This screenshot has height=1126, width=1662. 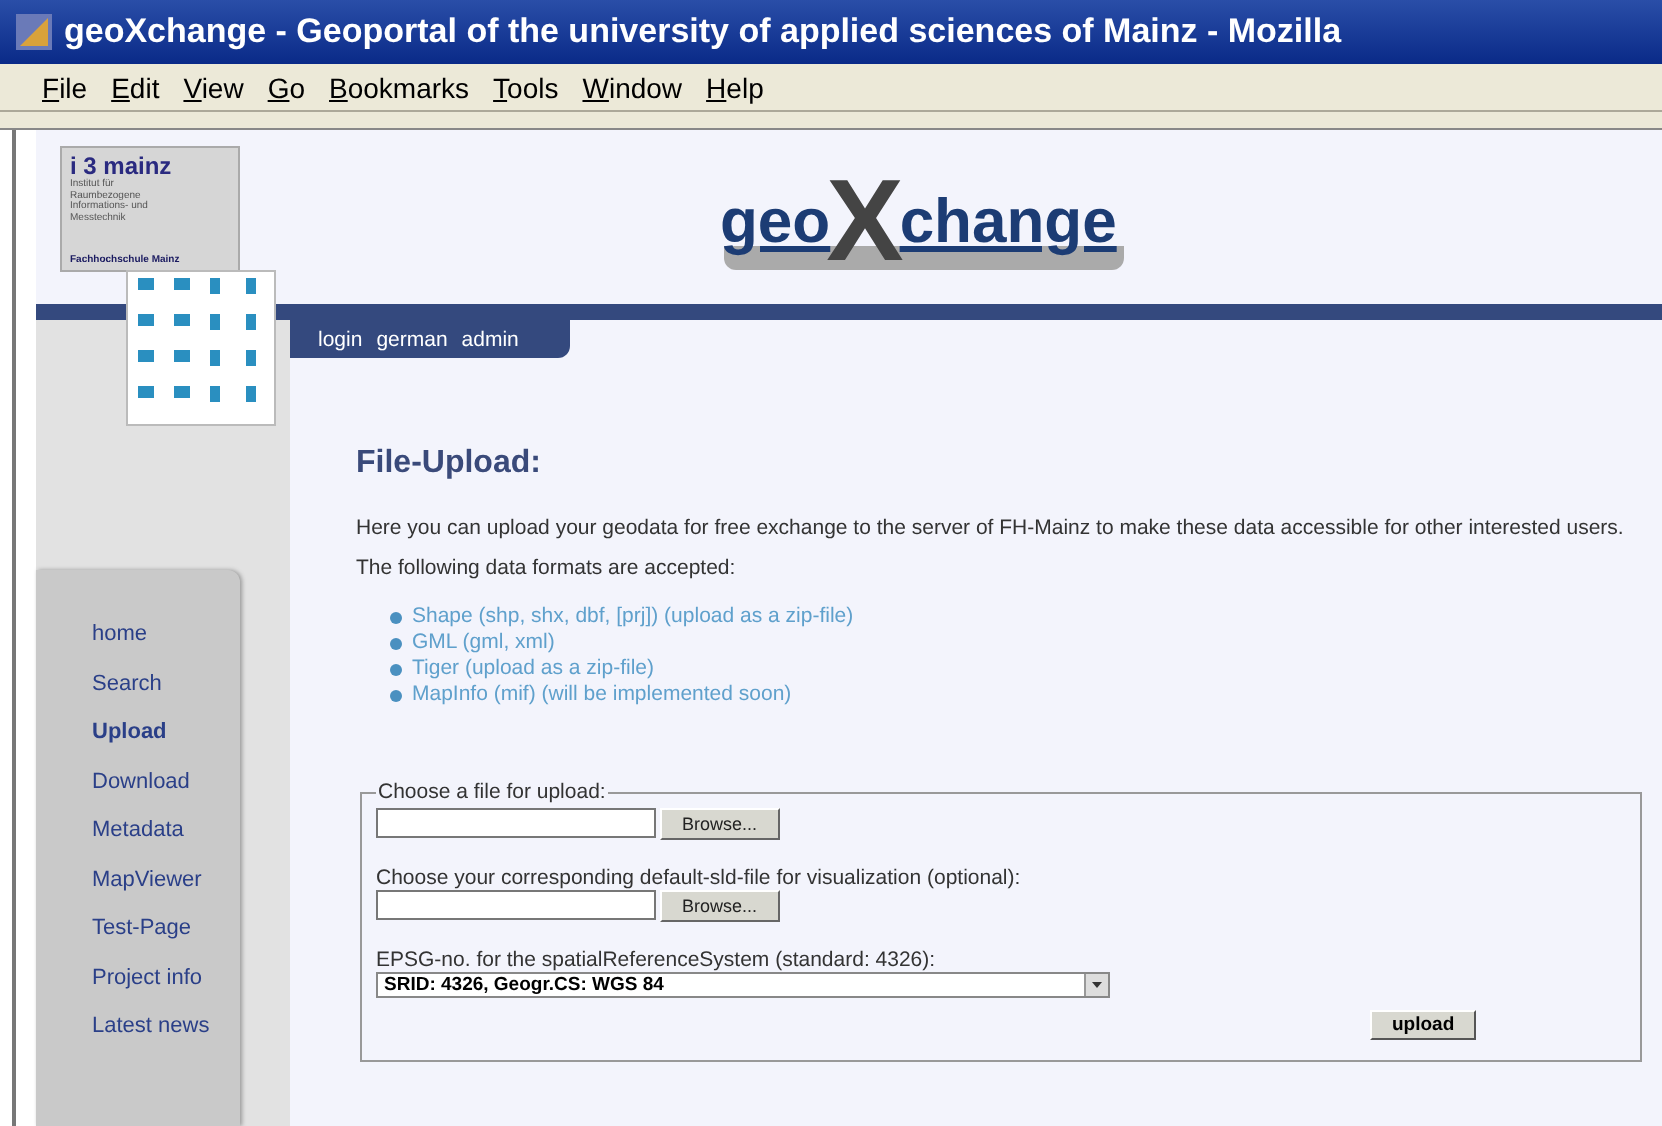 I want to click on sidebar-link: home, so click(x=166, y=634).